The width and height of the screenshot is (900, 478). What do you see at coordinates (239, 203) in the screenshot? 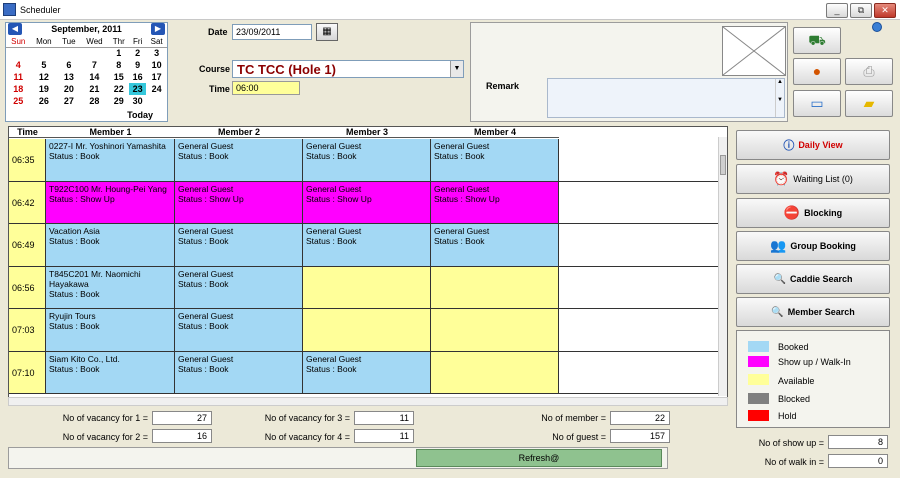
I see `booking-slot-member2: General Guest Status : Show Up` at bounding box center [239, 203].